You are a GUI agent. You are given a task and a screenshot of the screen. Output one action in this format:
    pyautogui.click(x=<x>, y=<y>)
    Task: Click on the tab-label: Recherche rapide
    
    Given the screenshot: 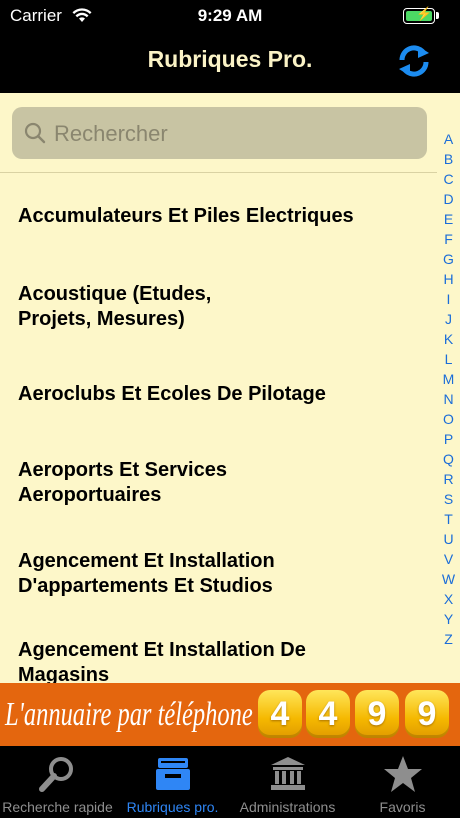 What is the action you would take?
    pyautogui.click(x=57, y=807)
    